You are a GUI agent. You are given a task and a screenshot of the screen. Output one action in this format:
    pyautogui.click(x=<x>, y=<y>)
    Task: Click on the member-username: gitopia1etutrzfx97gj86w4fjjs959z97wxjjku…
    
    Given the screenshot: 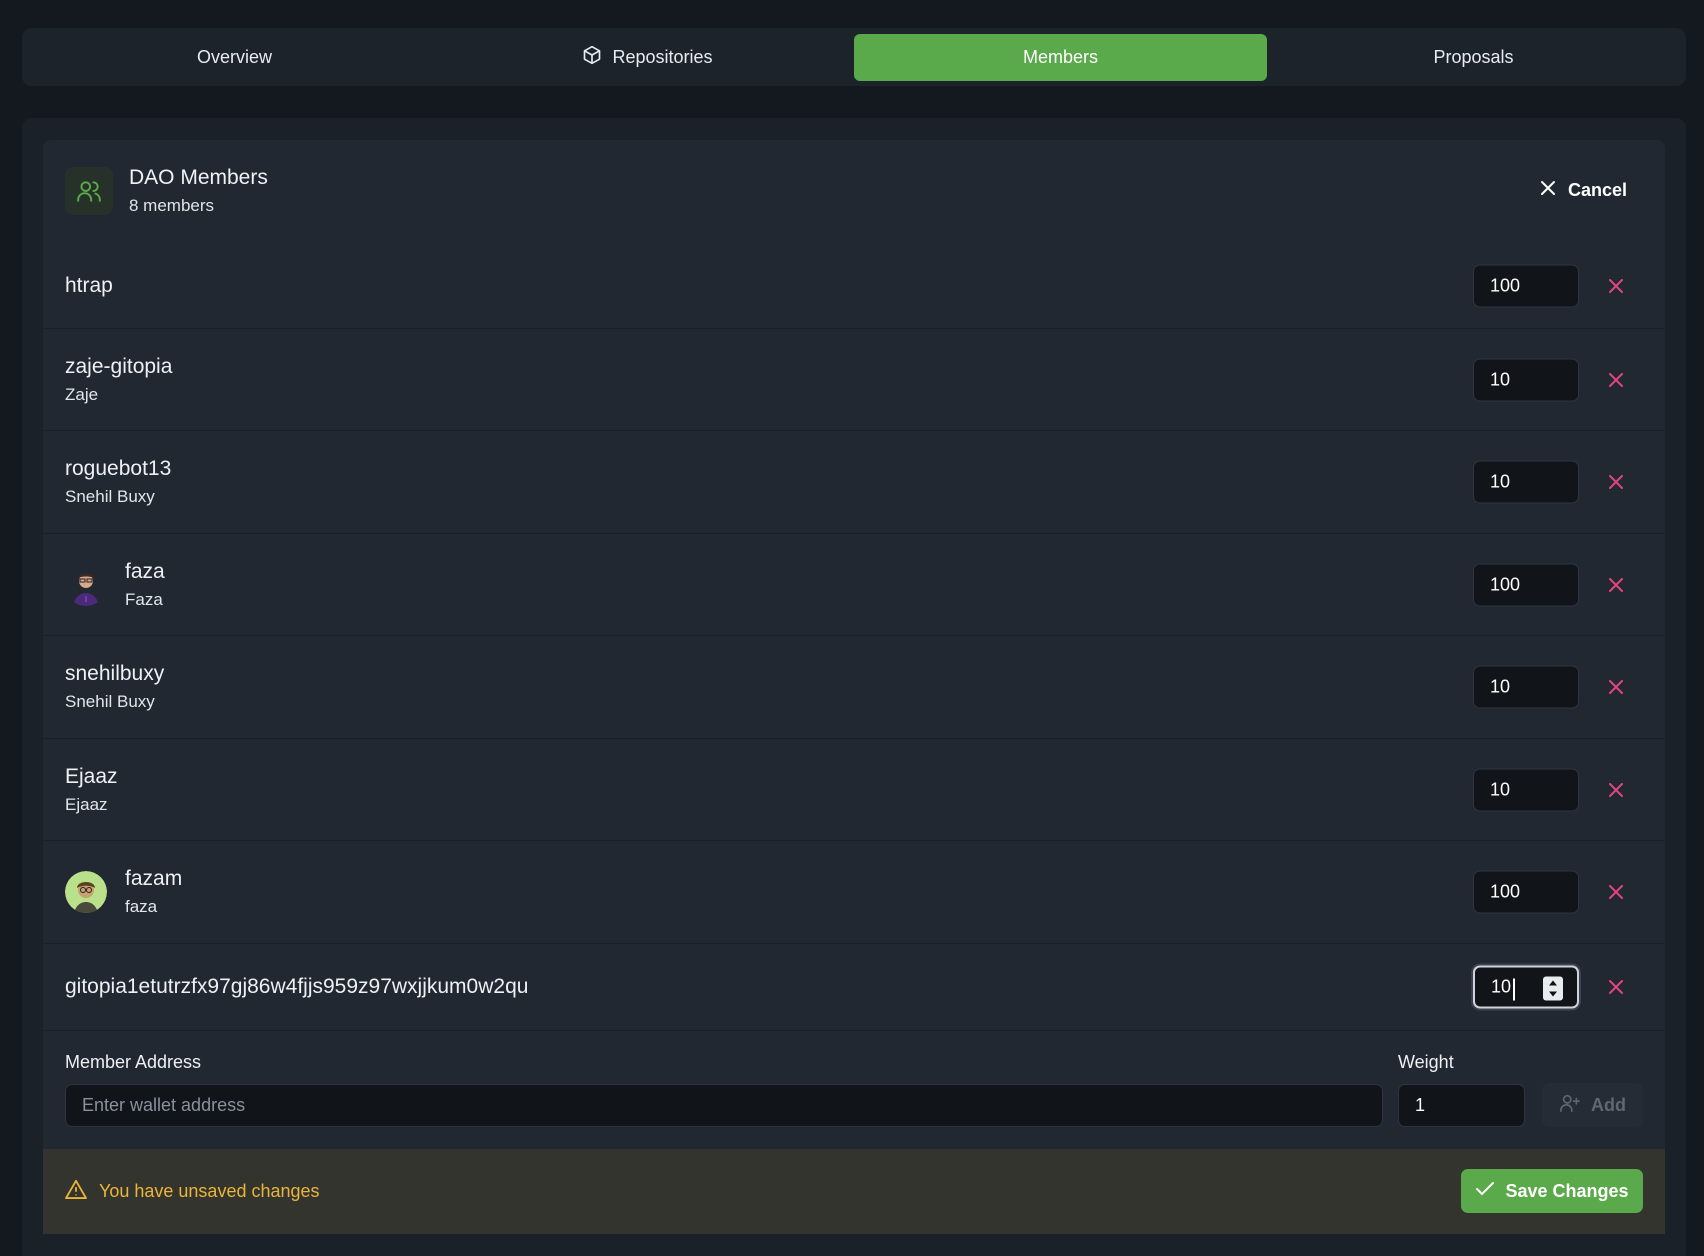 What is the action you would take?
    pyautogui.click(x=297, y=986)
    